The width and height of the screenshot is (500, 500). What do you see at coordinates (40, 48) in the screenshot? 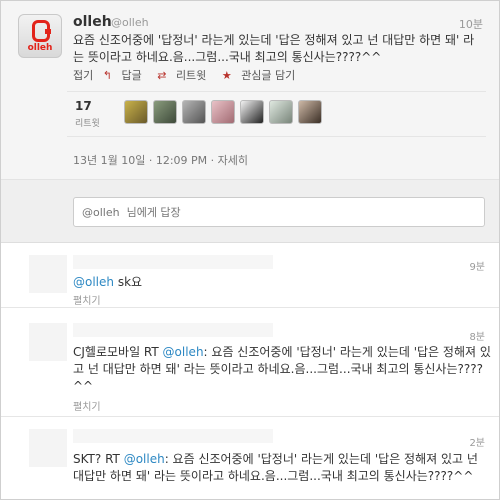
I see `avatar-brand-text: olleh` at bounding box center [40, 48].